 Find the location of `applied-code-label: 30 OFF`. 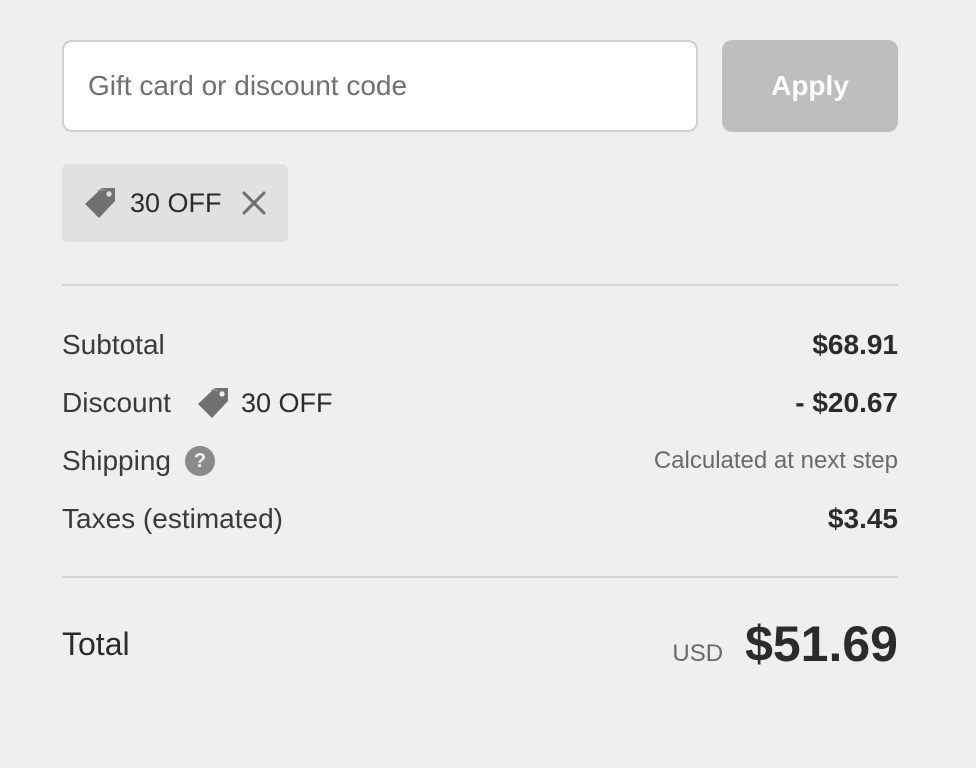

applied-code-label: 30 OFF is located at coordinates (176, 202).